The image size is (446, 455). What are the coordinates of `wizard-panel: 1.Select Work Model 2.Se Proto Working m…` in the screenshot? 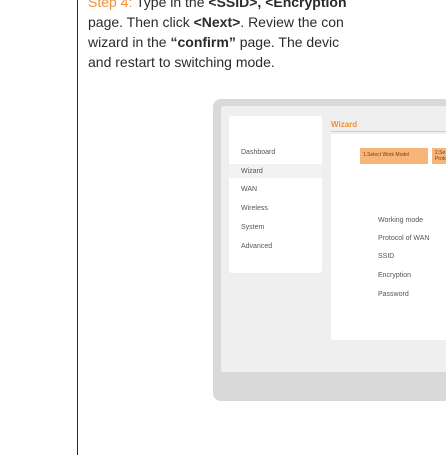 It's located at (388, 237).